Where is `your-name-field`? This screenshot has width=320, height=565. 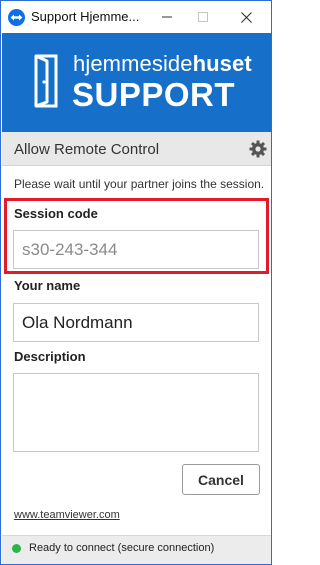
your-name-field is located at coordinates (136, 322).